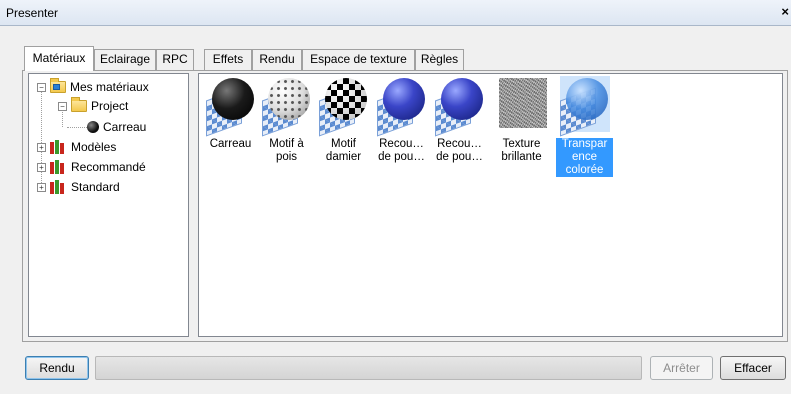 The width and height of the screenshot is (791, 394). I want to click on tree-item-modeles: + Modèles, so click(76, 147).